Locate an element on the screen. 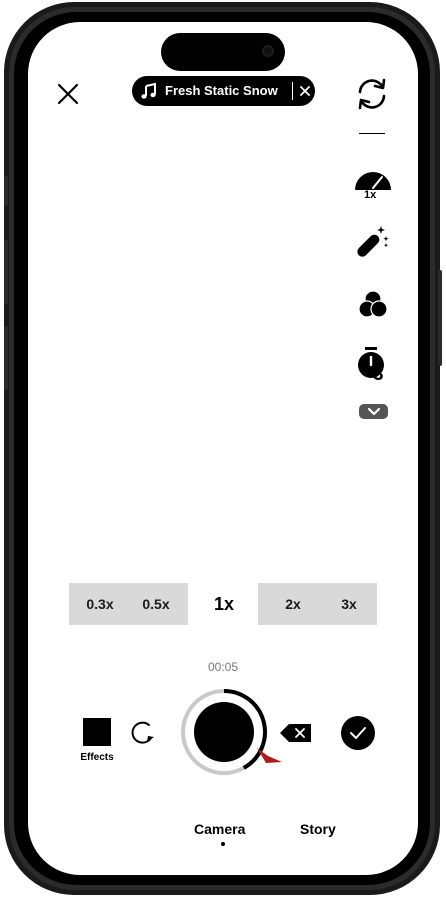  speed-gauge-icon is located at coordinates (373, 181).